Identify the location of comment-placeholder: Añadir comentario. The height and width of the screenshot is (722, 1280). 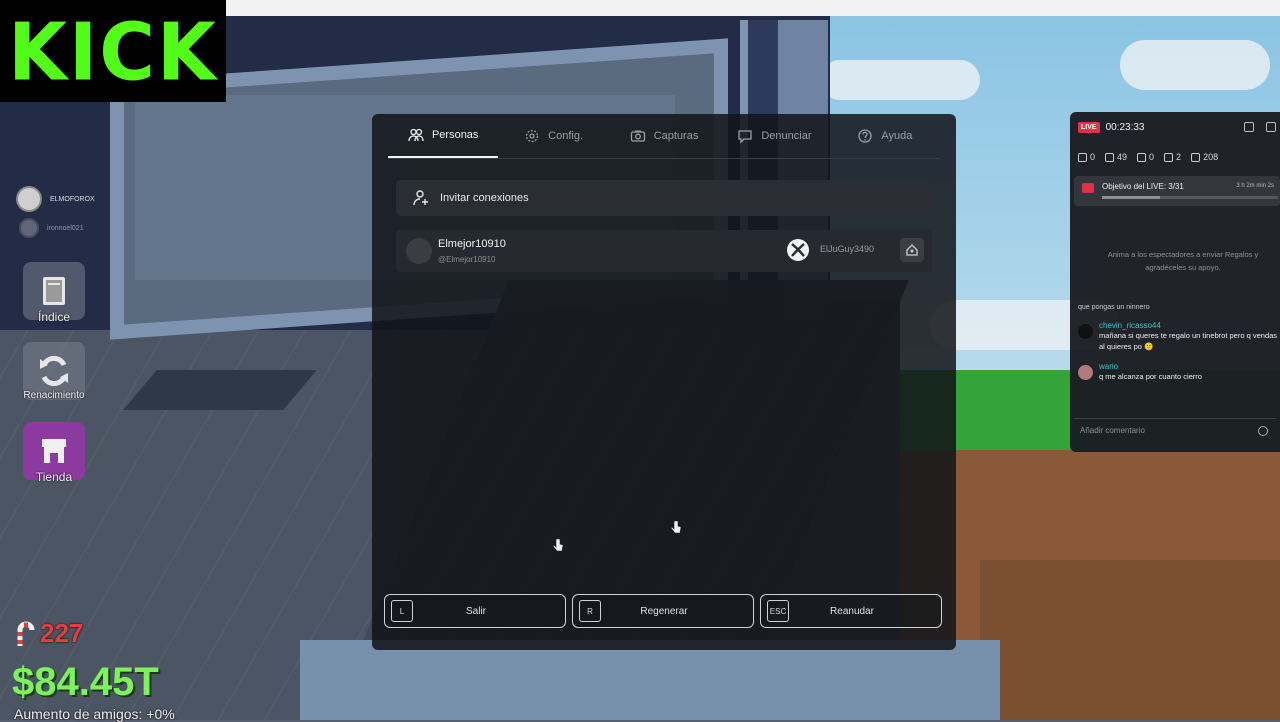
(1112, 430).